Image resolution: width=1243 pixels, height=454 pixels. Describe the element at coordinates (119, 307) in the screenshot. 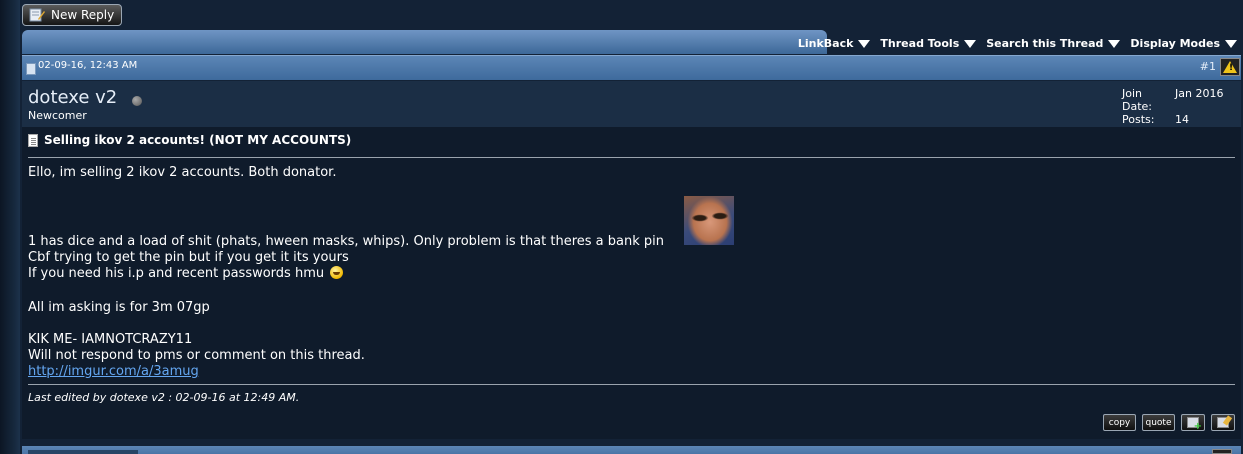

I see `message-line: All im asking is for 3m 07gp` at that location.